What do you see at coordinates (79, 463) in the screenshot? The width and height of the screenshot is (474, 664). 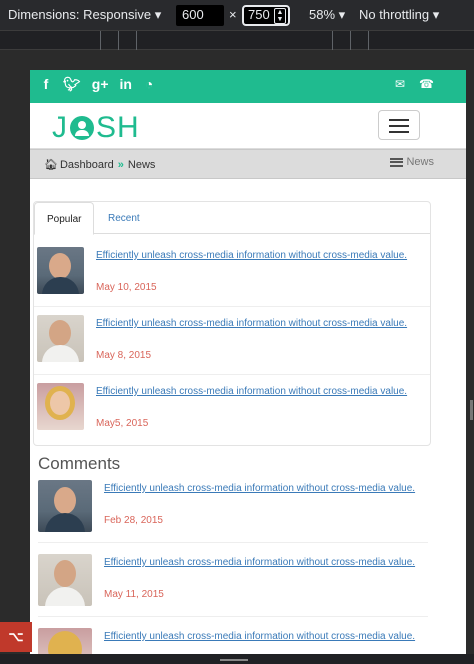 I see `comments-heading: Comments` at bounding box center [79, 463].